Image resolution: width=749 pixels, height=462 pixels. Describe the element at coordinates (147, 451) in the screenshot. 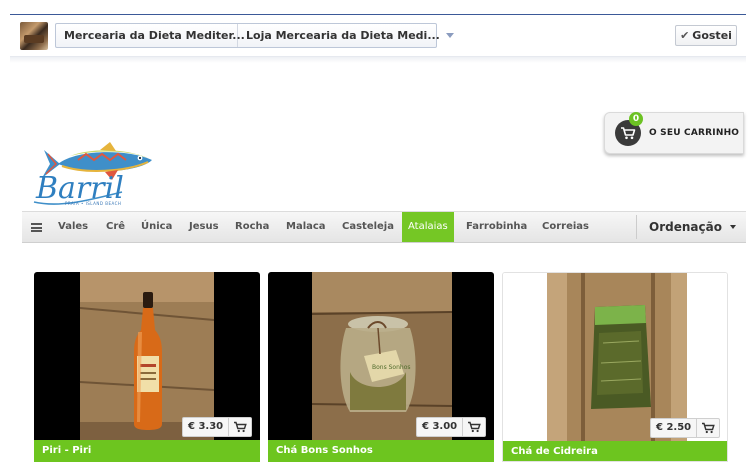

I see `product-name: Piri - Piri` at that location.